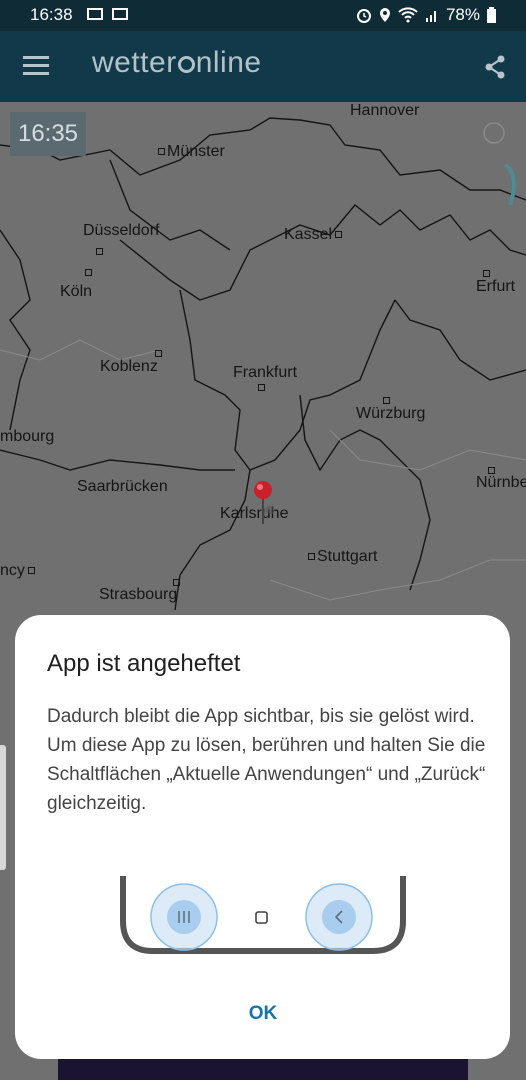 This screenshot has width=526, height=1080. What do you see at coordinates (501, 482) in the screenshot?
I see `city-label: Nürnbe` at bounding box center [501, 482].